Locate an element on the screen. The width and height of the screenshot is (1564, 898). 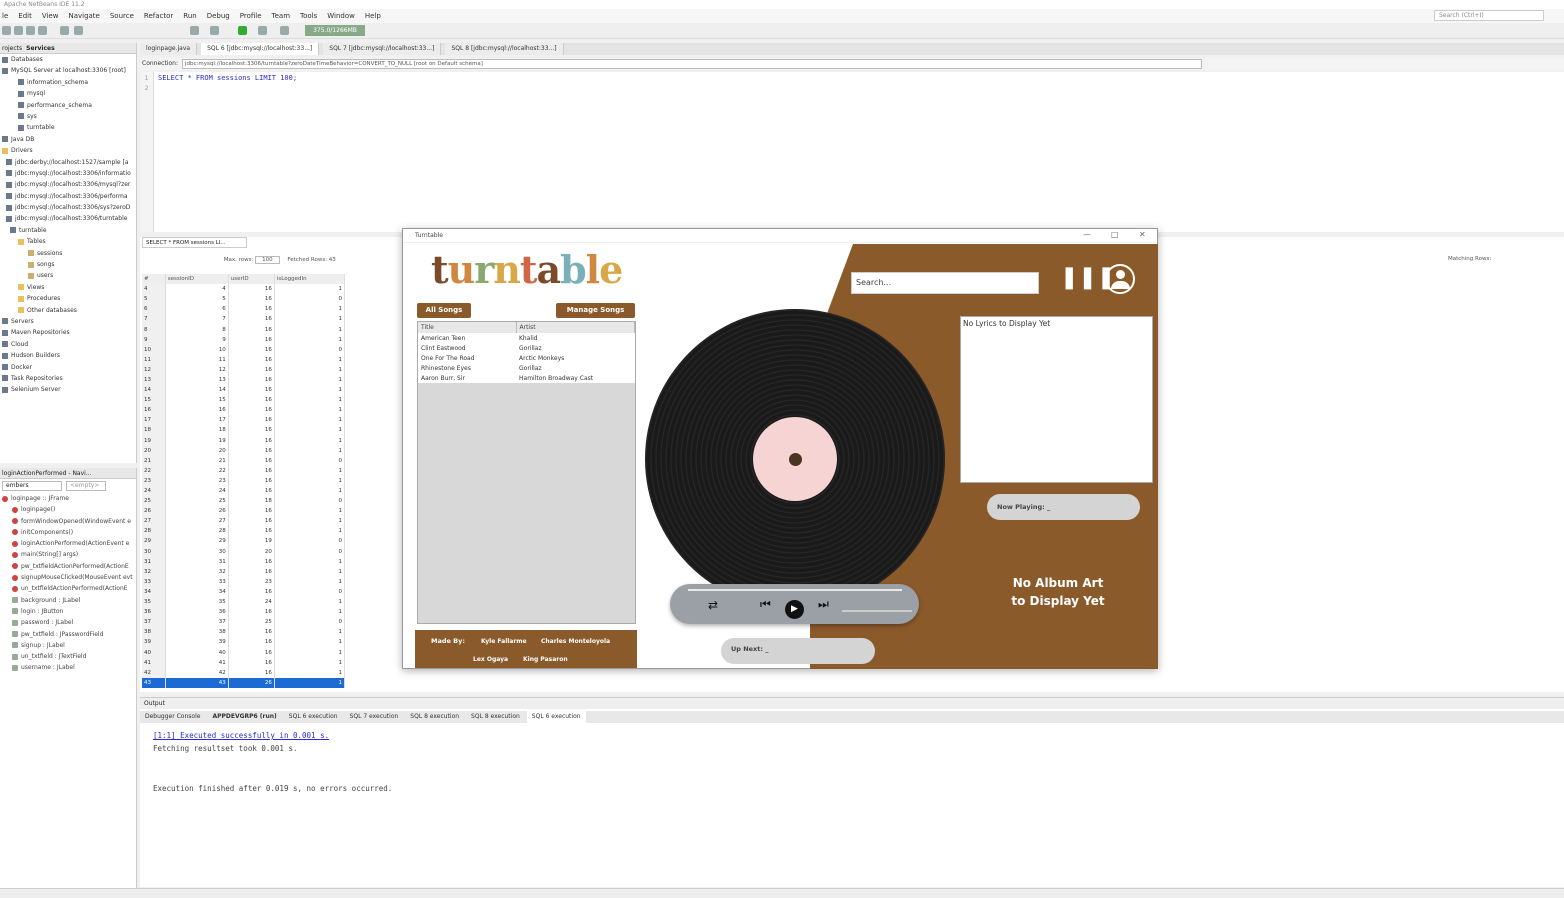
navigator-member: pw_txtfield : JPasswordField is located at coordinates (68, 634).